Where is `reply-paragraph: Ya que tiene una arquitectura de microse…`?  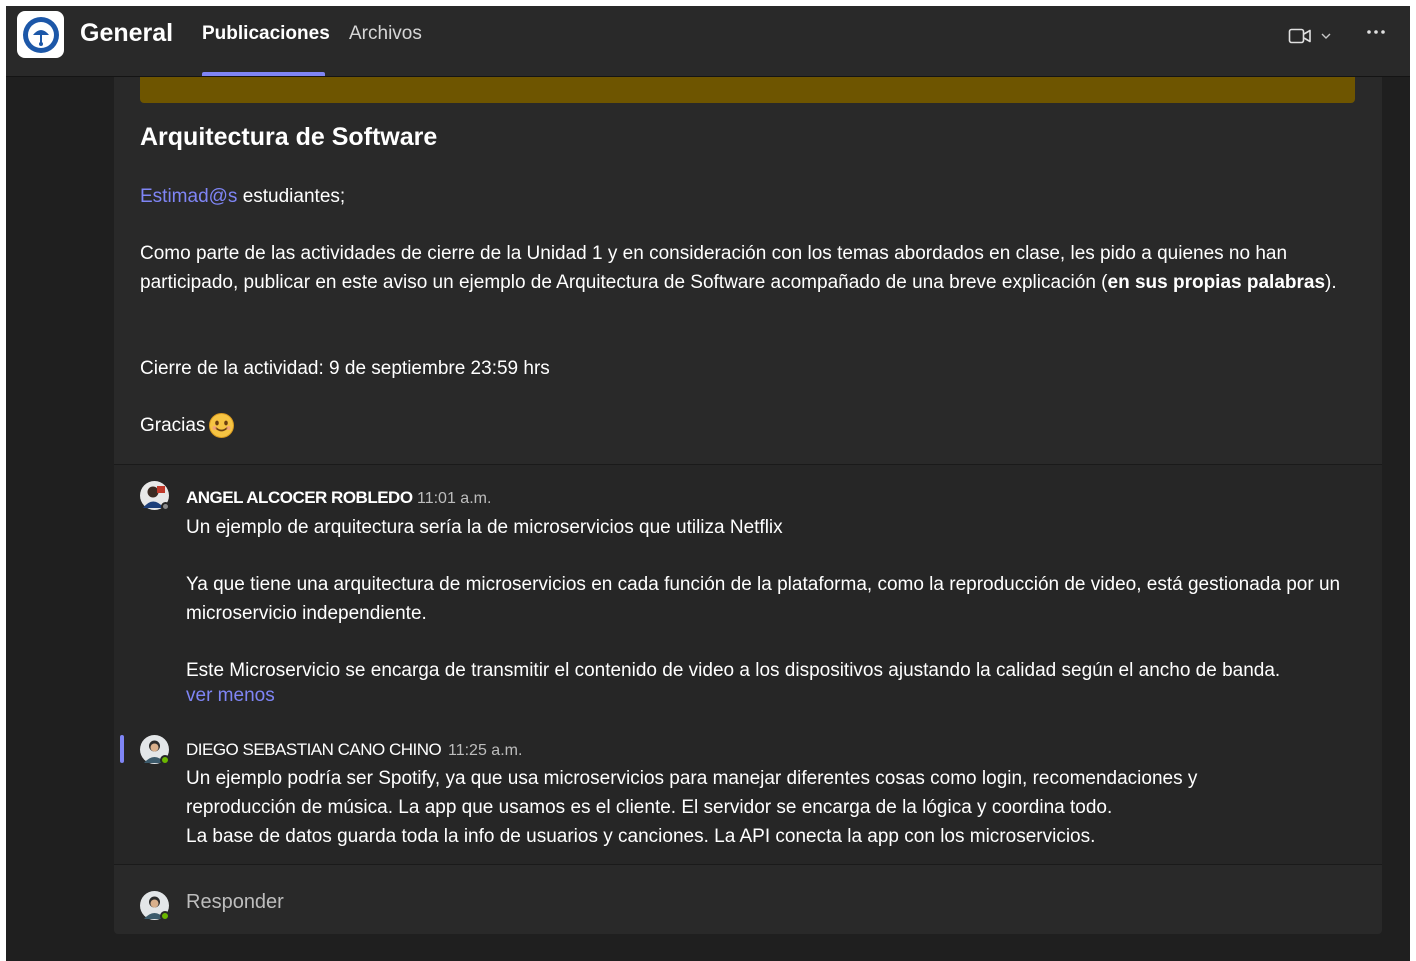 reply-paragraph: Ya que tiene una arquitectura de microse… is located at coordinates (763, 599).